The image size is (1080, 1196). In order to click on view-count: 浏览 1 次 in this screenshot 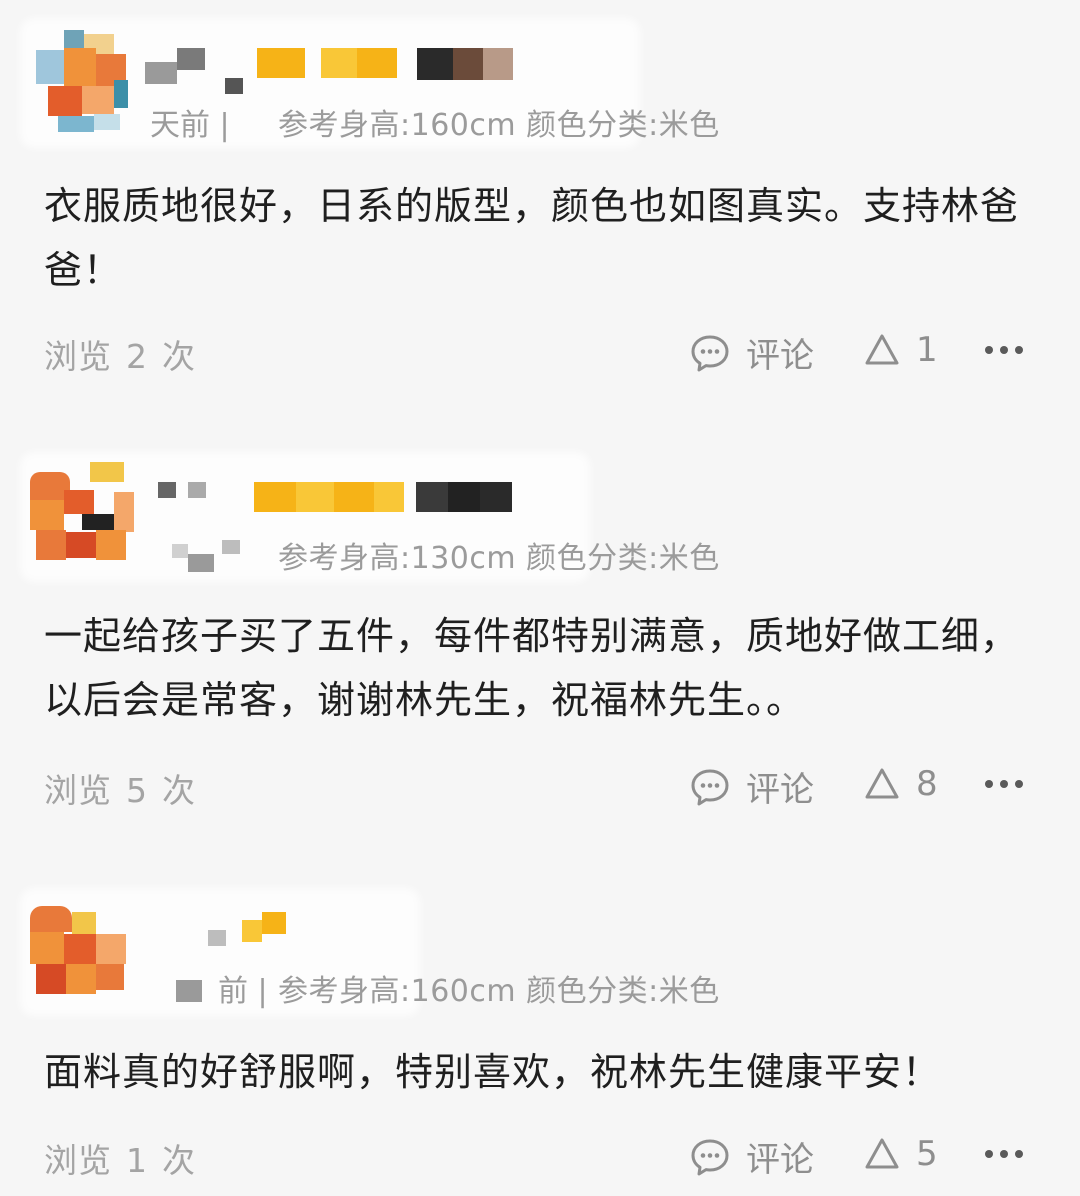, I will do `click(120, 1160)`.